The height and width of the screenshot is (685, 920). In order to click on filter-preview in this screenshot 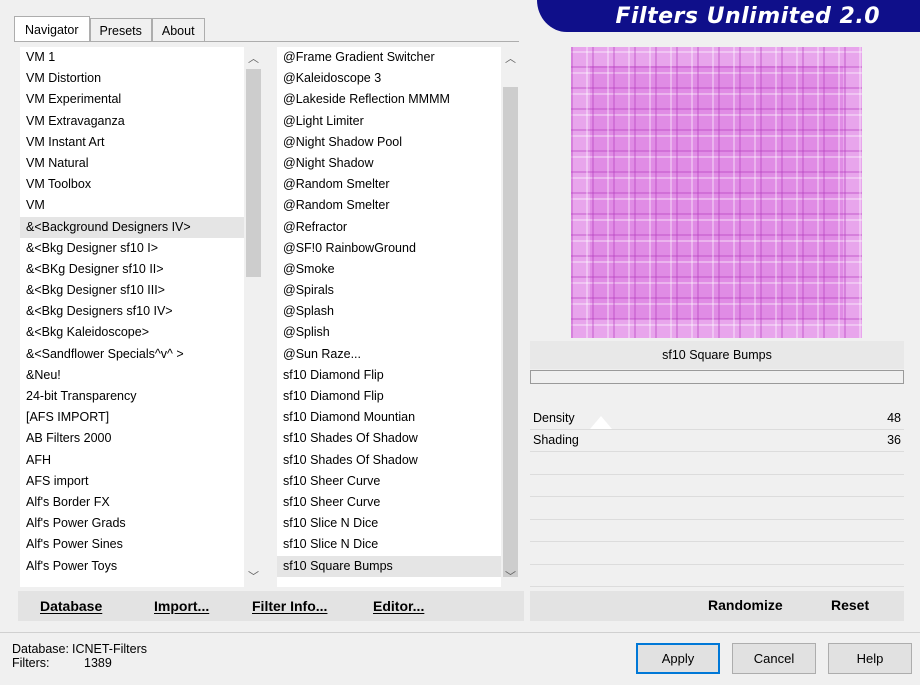, I will do `click(716, 192)`.